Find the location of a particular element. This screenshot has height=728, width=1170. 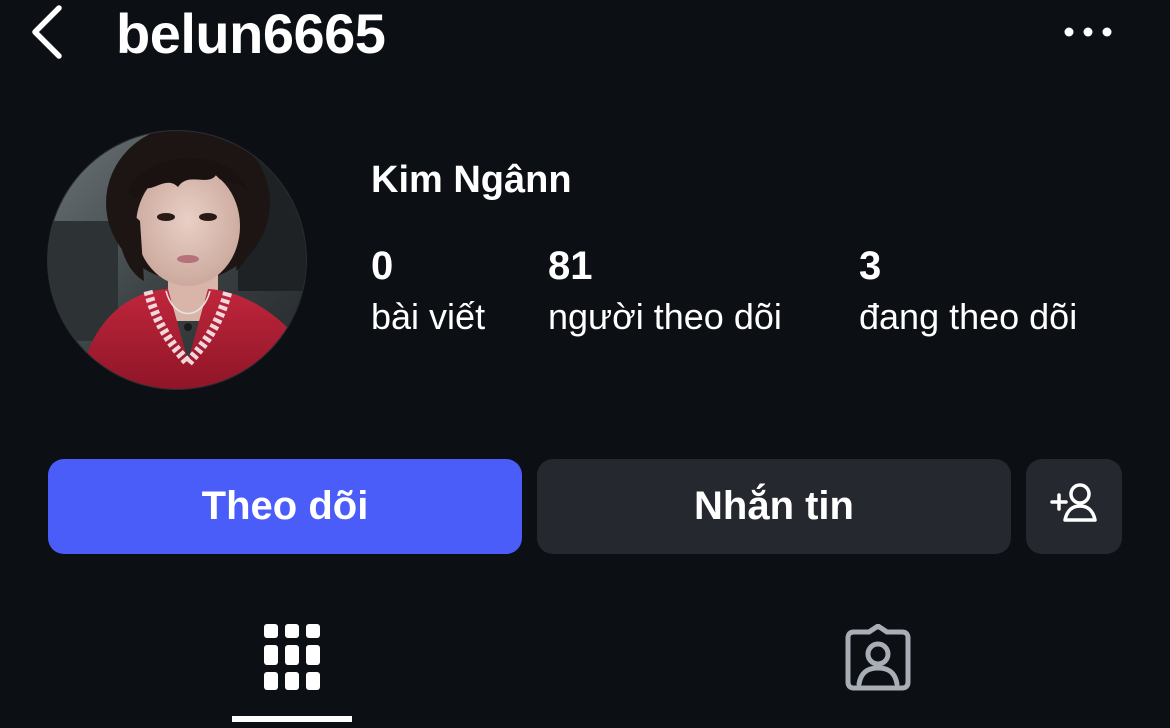

follow-button: Theo dõi is located at coordinates (285, 506).